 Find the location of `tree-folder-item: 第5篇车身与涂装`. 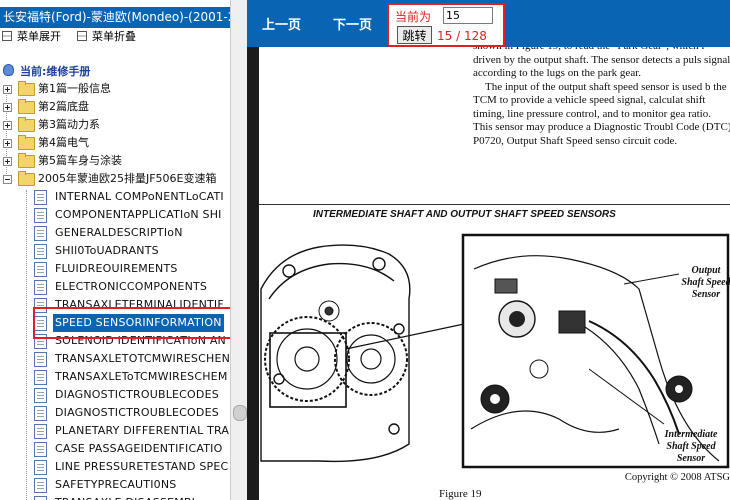

tree-folder-item: 第5篇车身与涂装 is located at coordinates (115, 161).